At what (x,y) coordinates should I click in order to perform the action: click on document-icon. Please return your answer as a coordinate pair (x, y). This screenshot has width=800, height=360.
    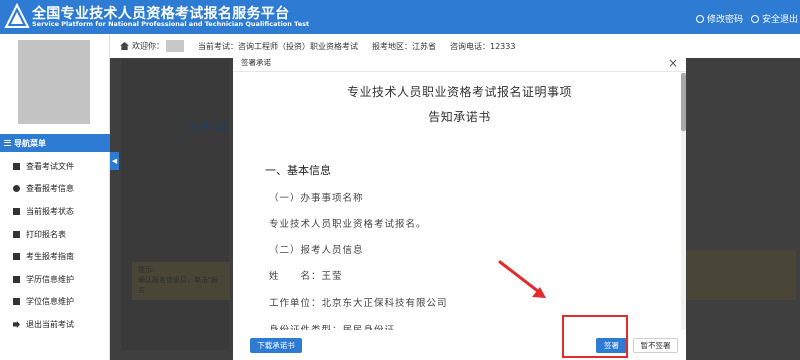
    Looking at the image, I should click on (16, 166).